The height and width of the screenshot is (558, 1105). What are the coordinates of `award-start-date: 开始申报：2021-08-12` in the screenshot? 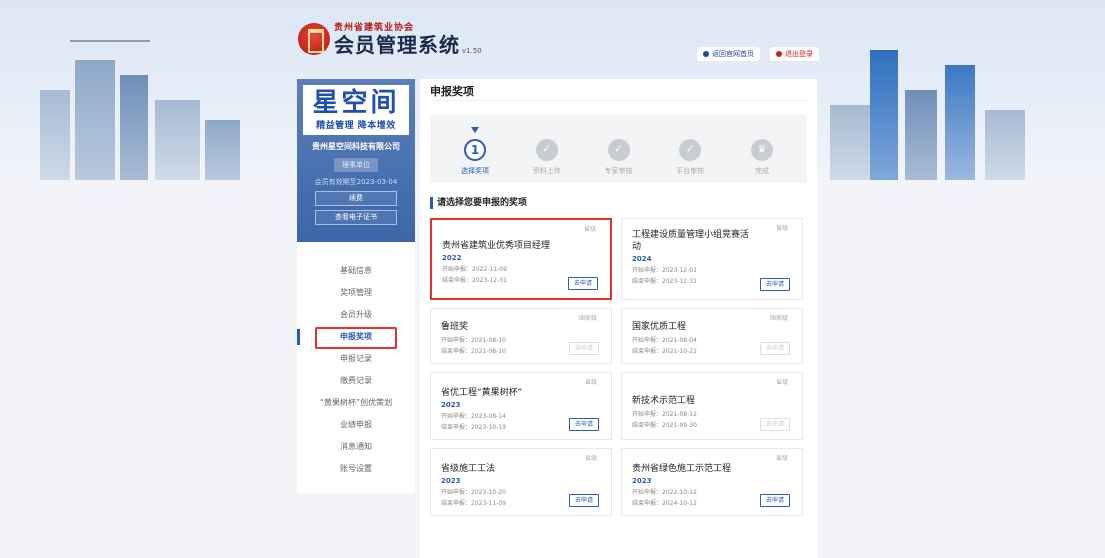 It's located at (664, 414).